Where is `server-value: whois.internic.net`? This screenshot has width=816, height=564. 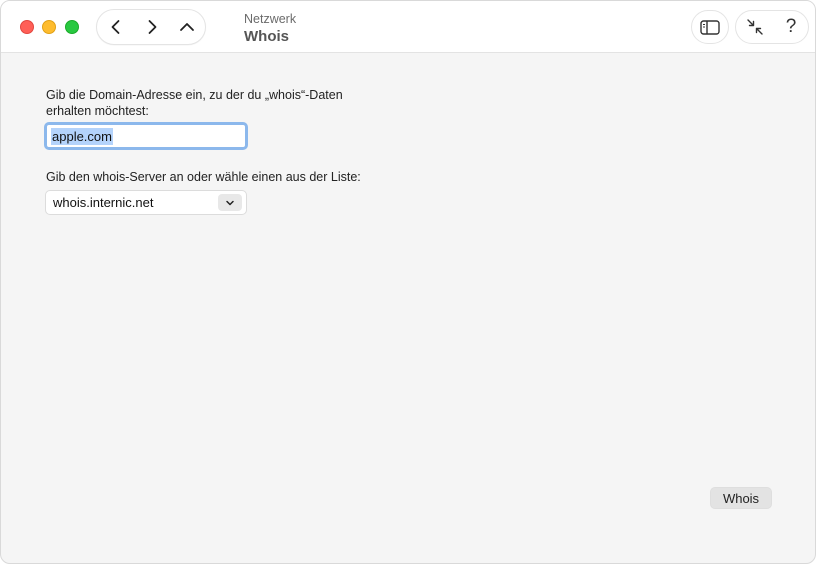
server-value: whois.internic.net is located at coordinates (103, 202).